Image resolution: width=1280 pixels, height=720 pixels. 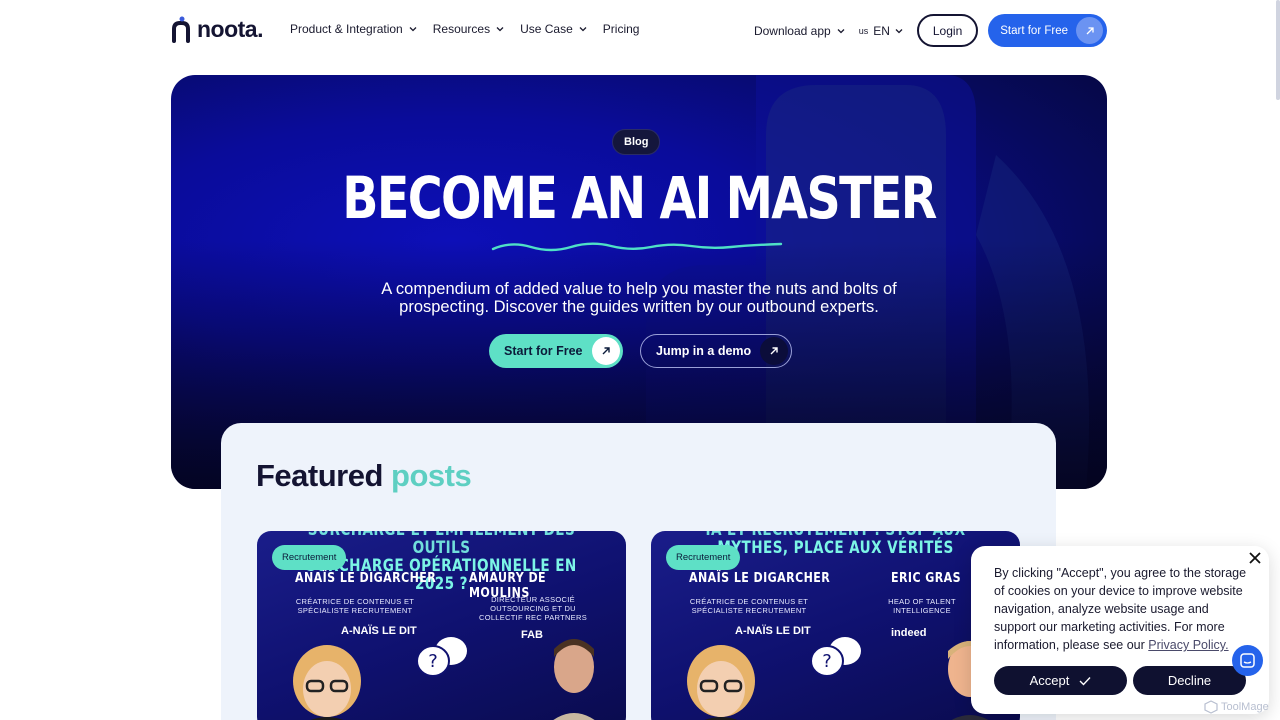 I want to click on accept-button: Accept, so click(x=1060, y=680).